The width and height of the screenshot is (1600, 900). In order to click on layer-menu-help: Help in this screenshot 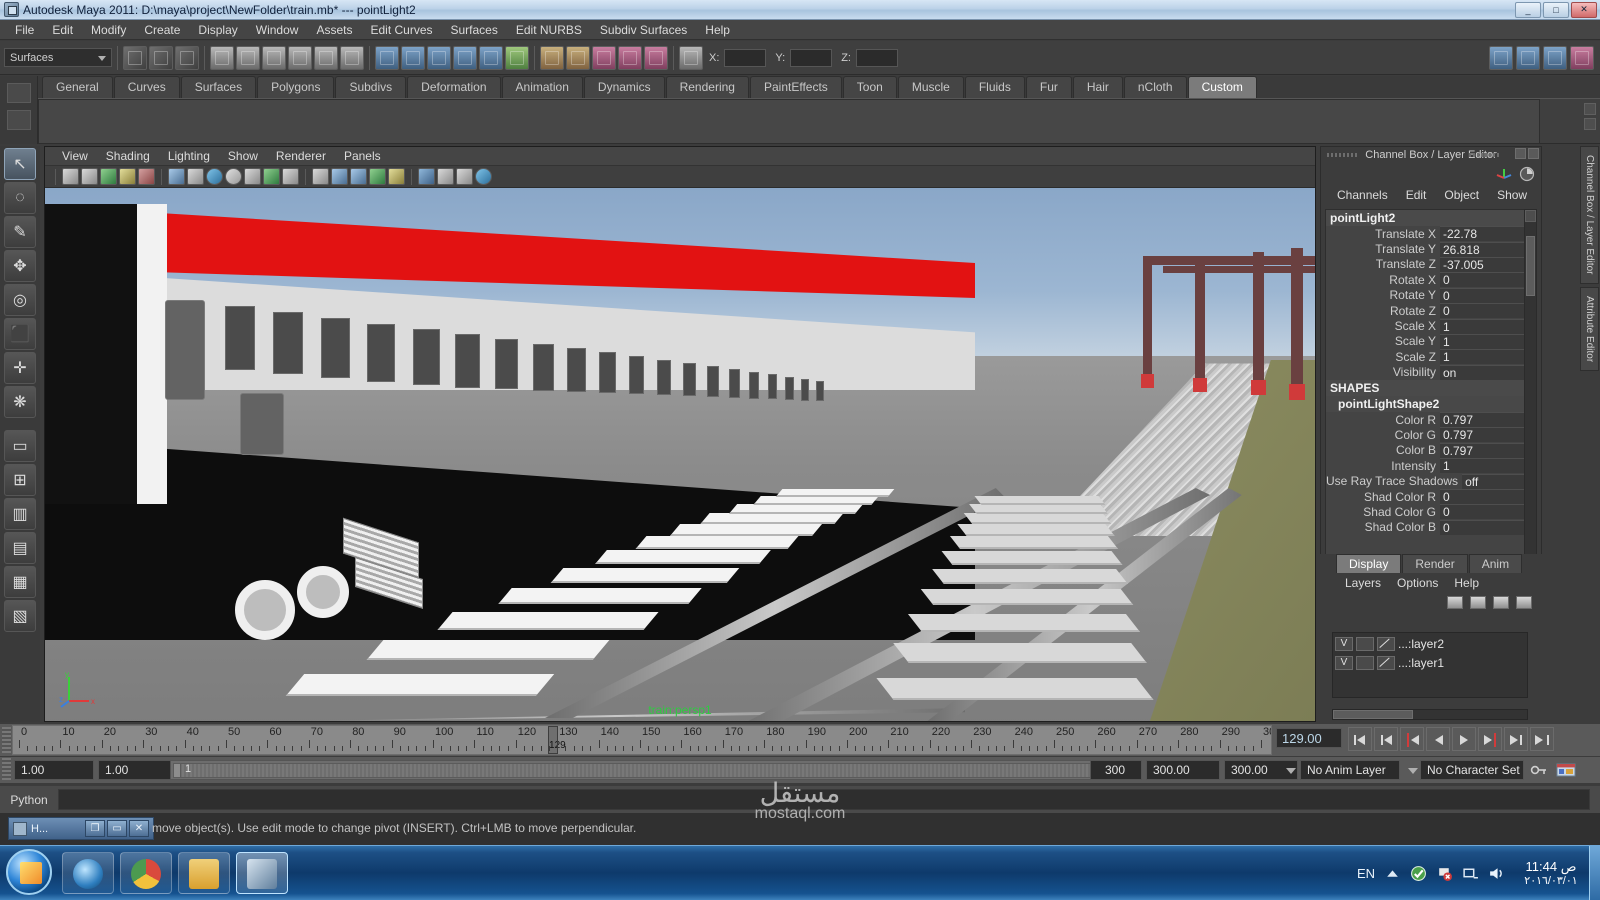, I will do `click(1466, 583)`.